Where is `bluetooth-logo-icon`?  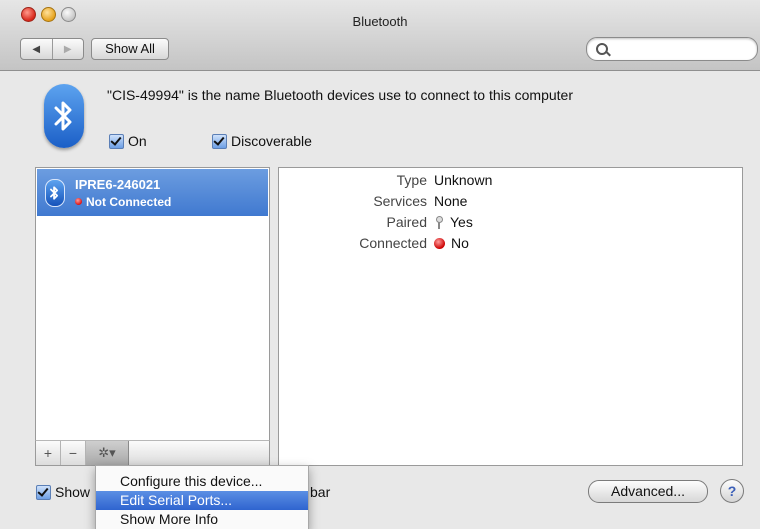 bluetooth-logo-icon is located at coordinates (64, 116).